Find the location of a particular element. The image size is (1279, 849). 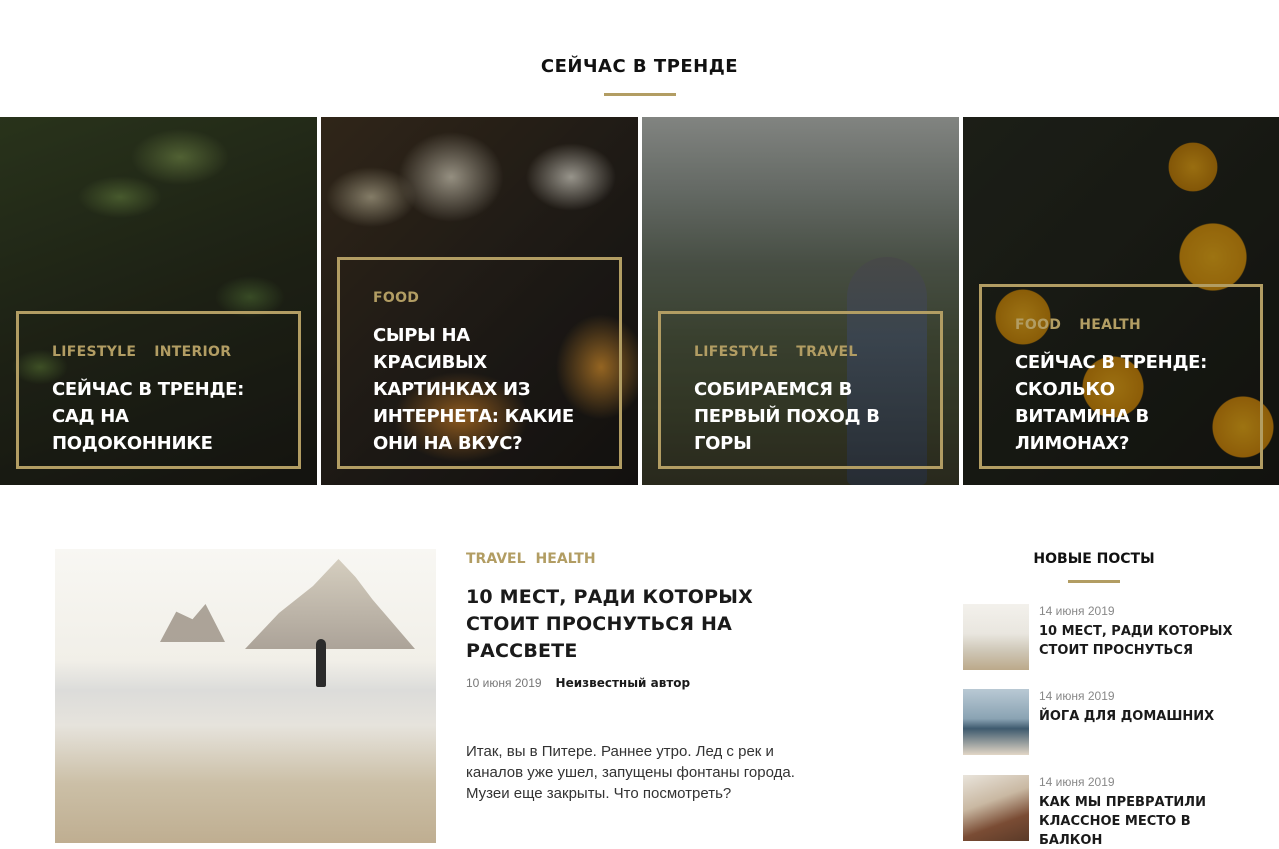

sidebar-title: НОВЫЕ ПОСТЫ is located at coordinates (1094, 559).